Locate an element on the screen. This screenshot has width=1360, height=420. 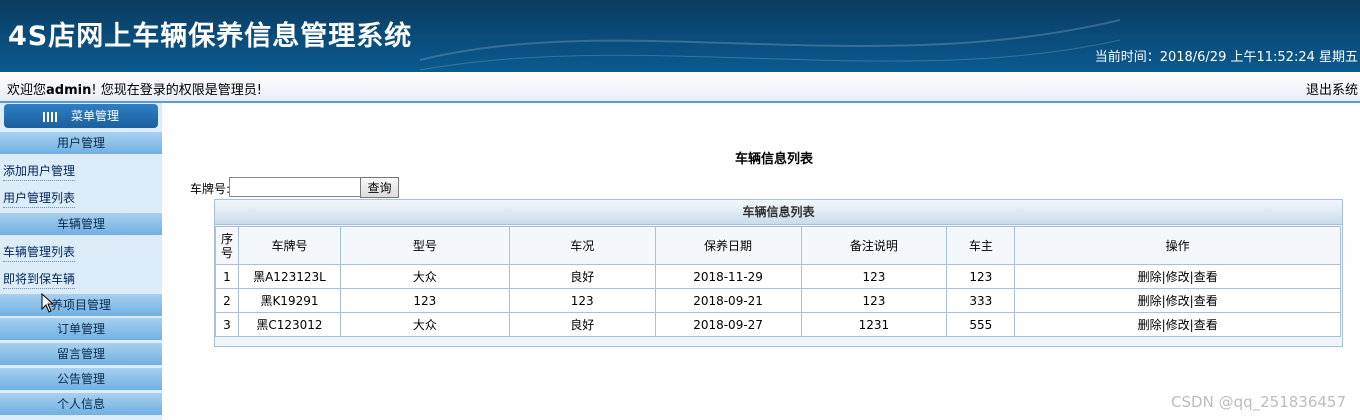
welcome-message: 欢迎您admin! 您现在登录的权限是管理员! is located at coordinates (134, 88).